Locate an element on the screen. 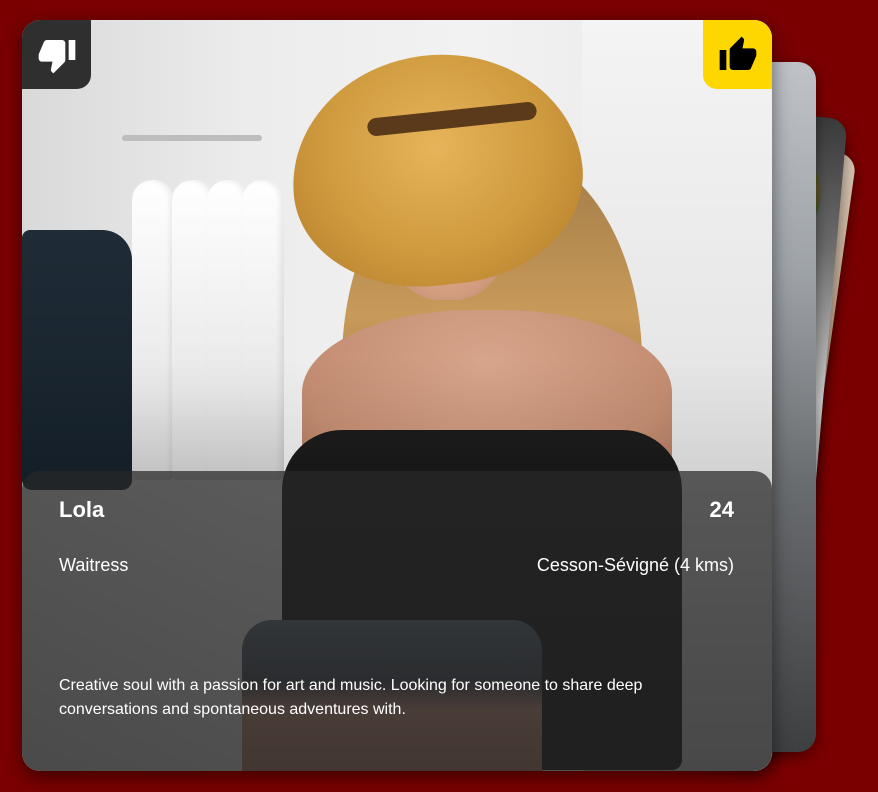 This screenshot has height=792, width=878. profile-job: Waitress is located at coordinates (94, 565).